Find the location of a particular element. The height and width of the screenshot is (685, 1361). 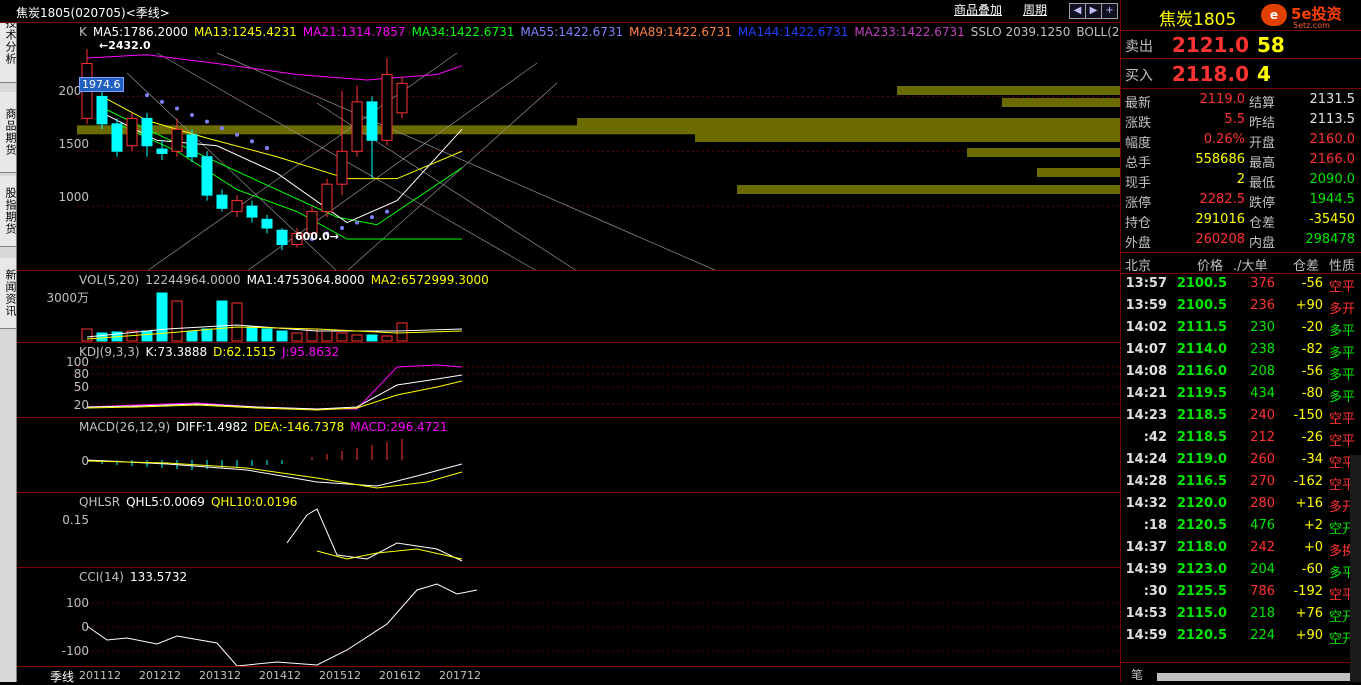

tick-volume: 212 is located at coordinates (1262, 437).